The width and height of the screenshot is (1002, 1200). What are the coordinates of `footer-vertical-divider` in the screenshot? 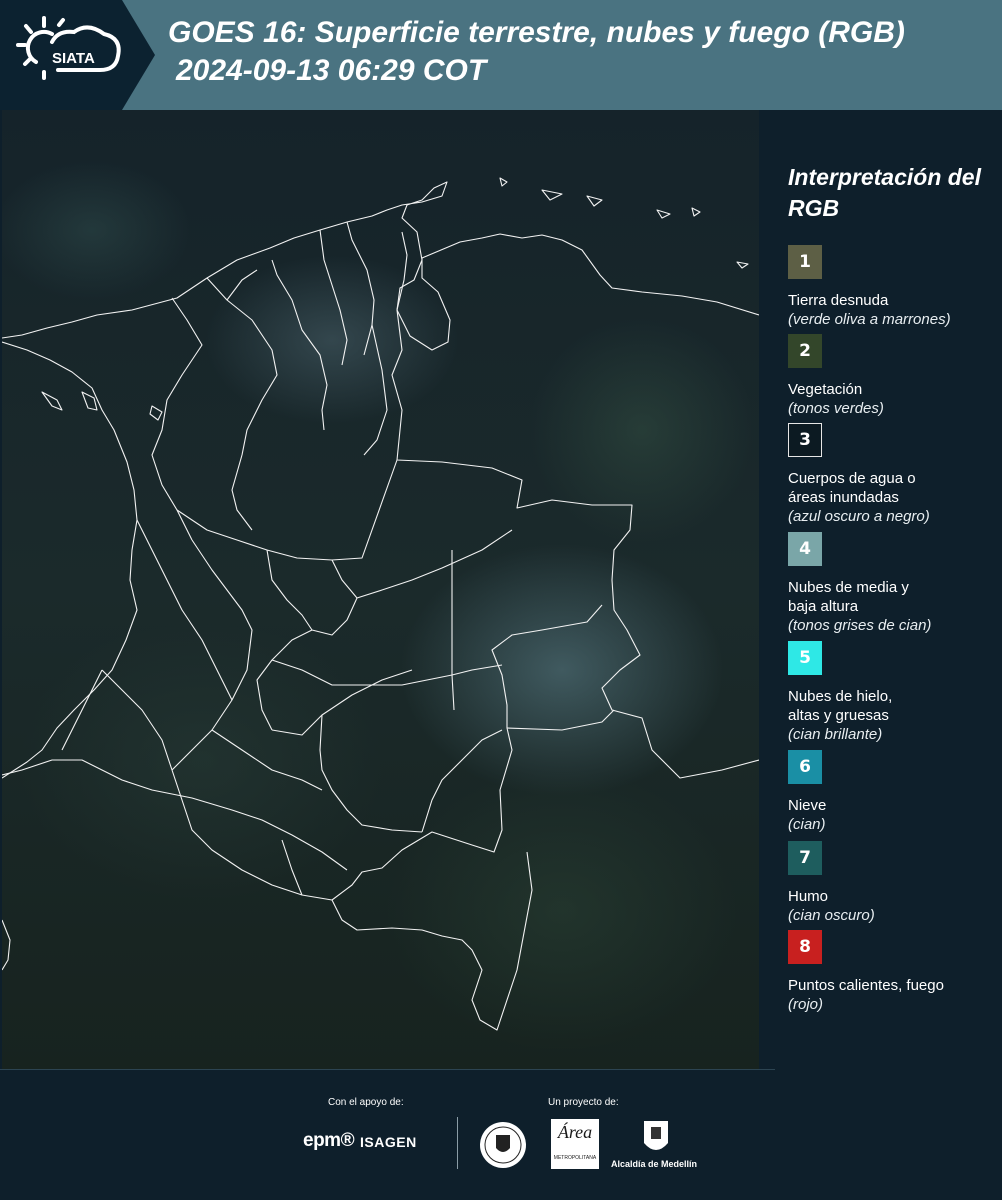 It's located at (457, 1143).